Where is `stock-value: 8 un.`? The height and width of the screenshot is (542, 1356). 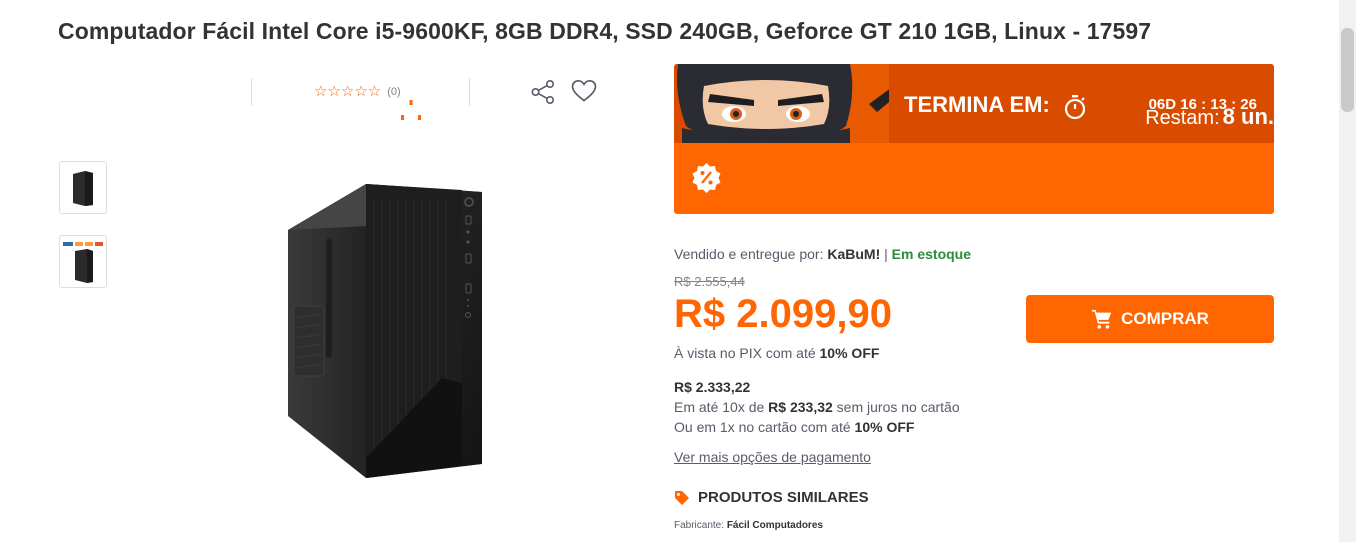
stock-value: 8 un. is located at coordinates (1248, 116).